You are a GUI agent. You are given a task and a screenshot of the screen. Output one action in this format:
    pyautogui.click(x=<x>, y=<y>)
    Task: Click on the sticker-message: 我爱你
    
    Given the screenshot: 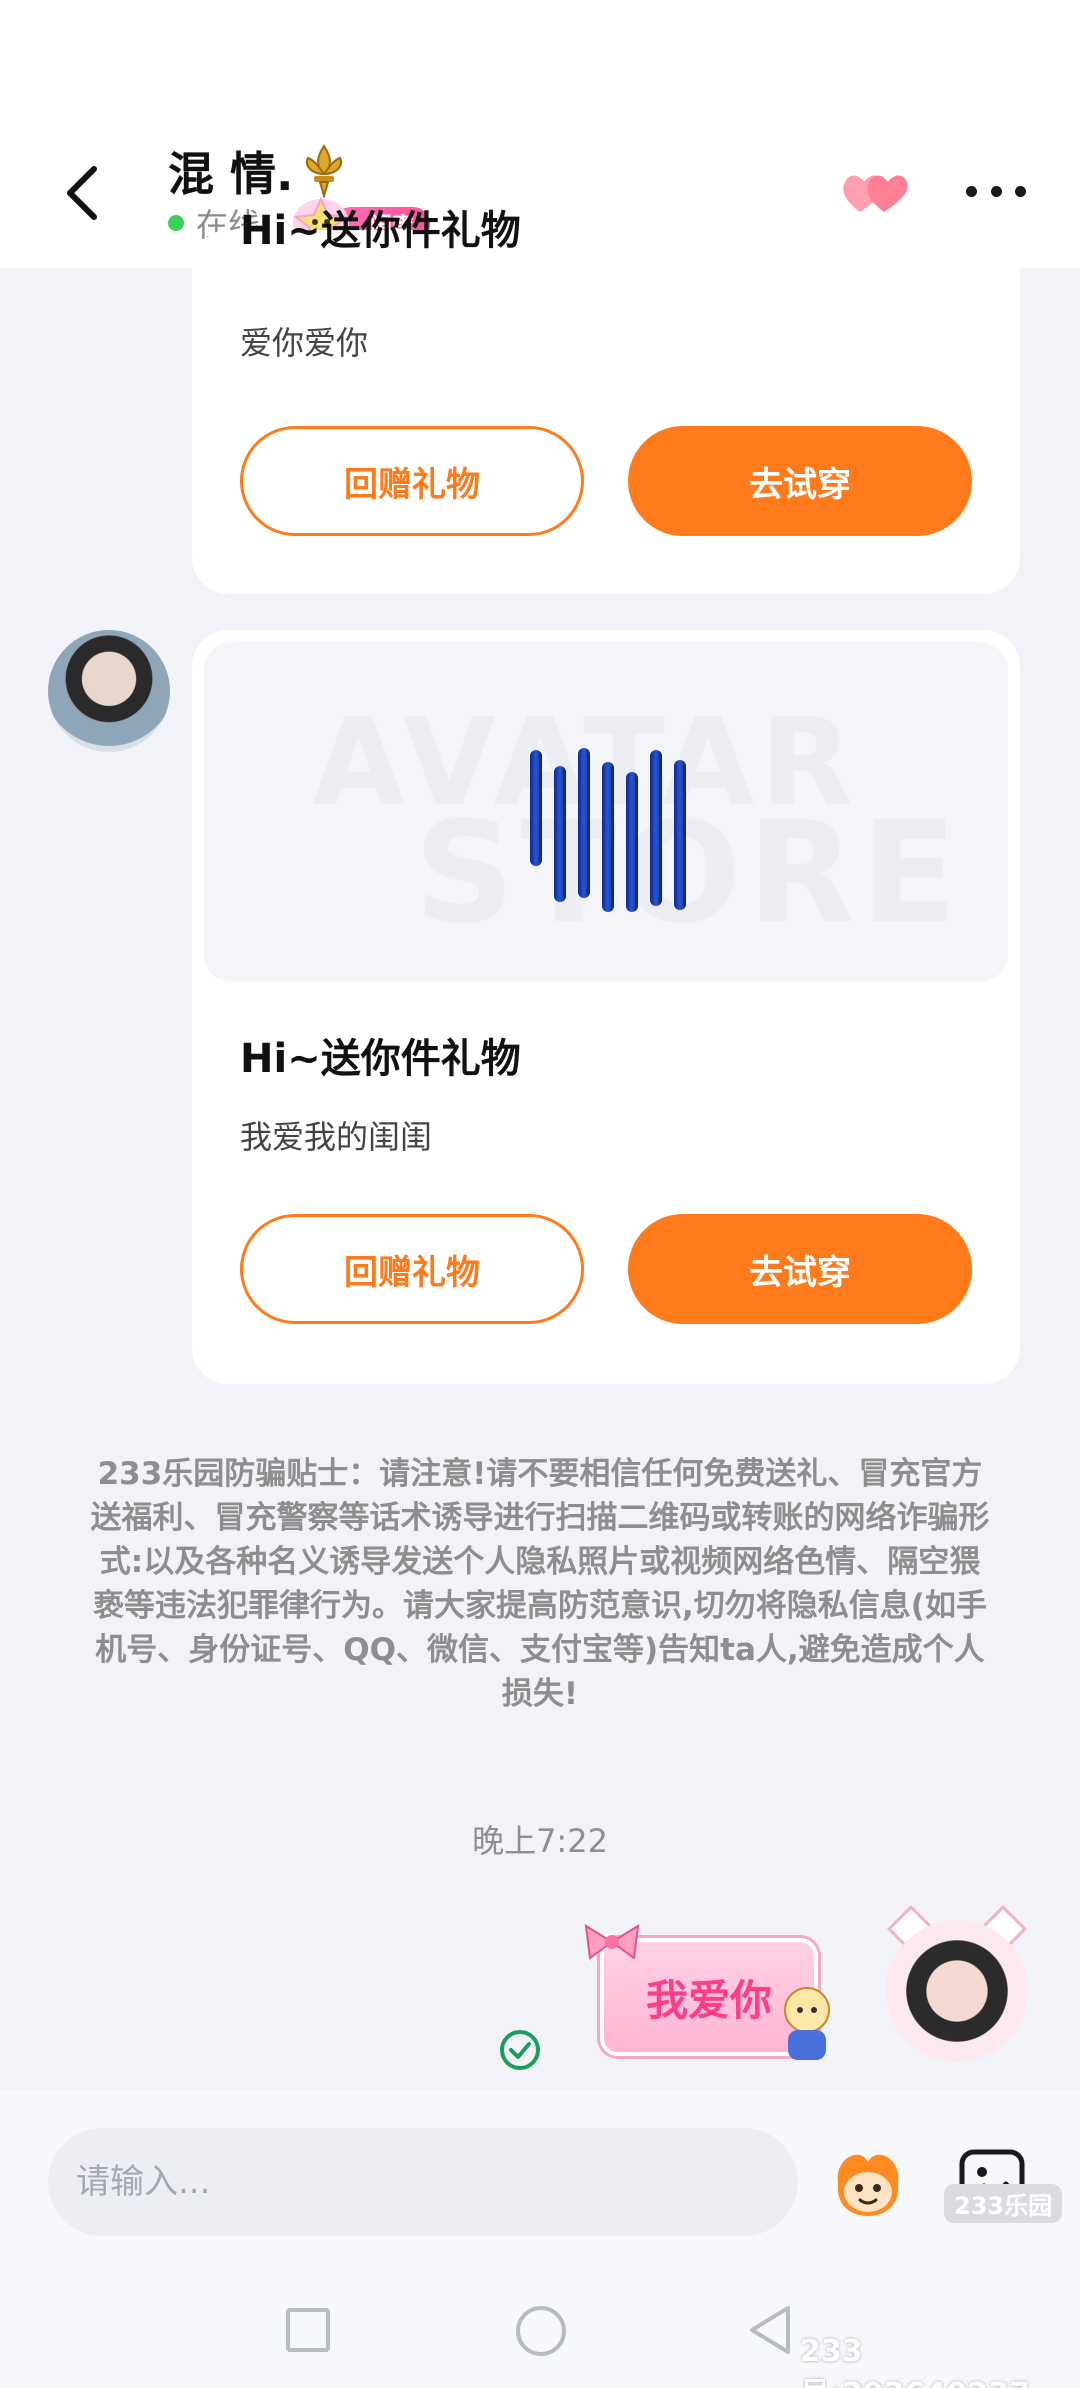 What is the action you would take?
    pyautogui.click(x=717, y=1995)
    